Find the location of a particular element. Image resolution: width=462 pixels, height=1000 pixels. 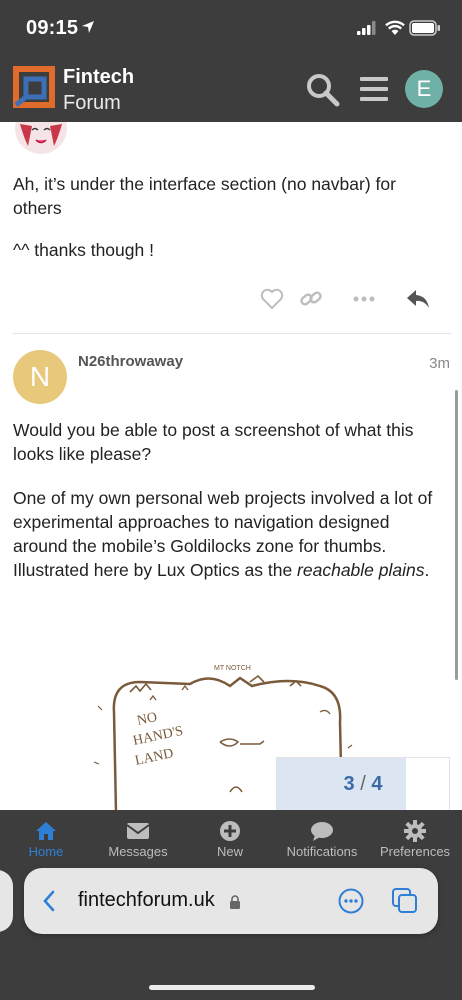

tab-label: Notifications is located at coordinates (322, 851).